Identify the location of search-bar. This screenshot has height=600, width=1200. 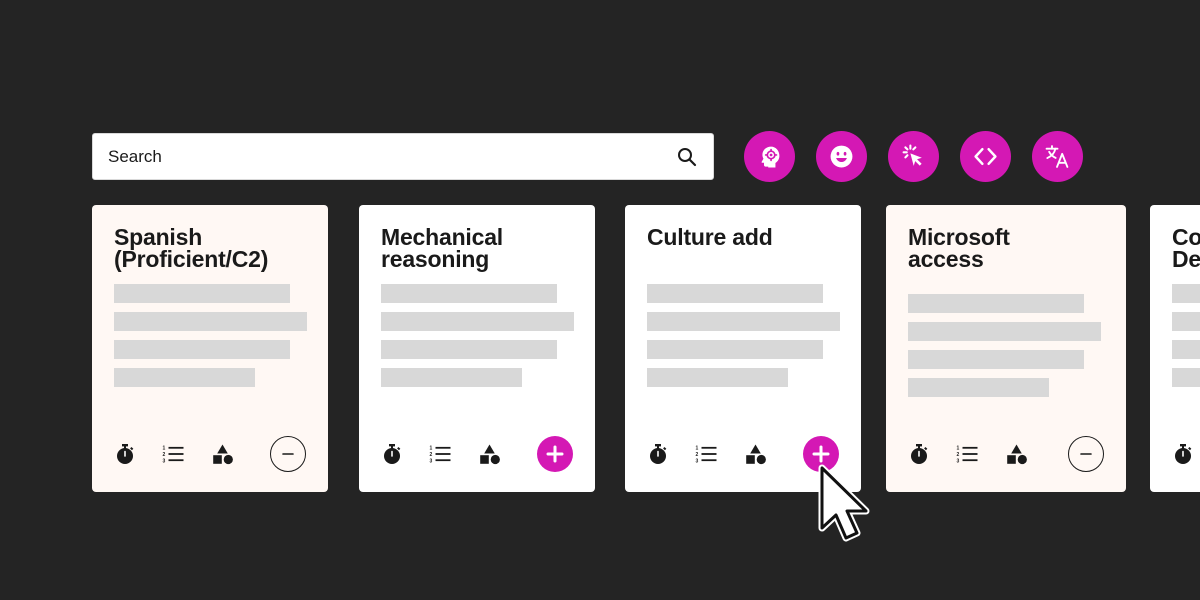
(403, 156).